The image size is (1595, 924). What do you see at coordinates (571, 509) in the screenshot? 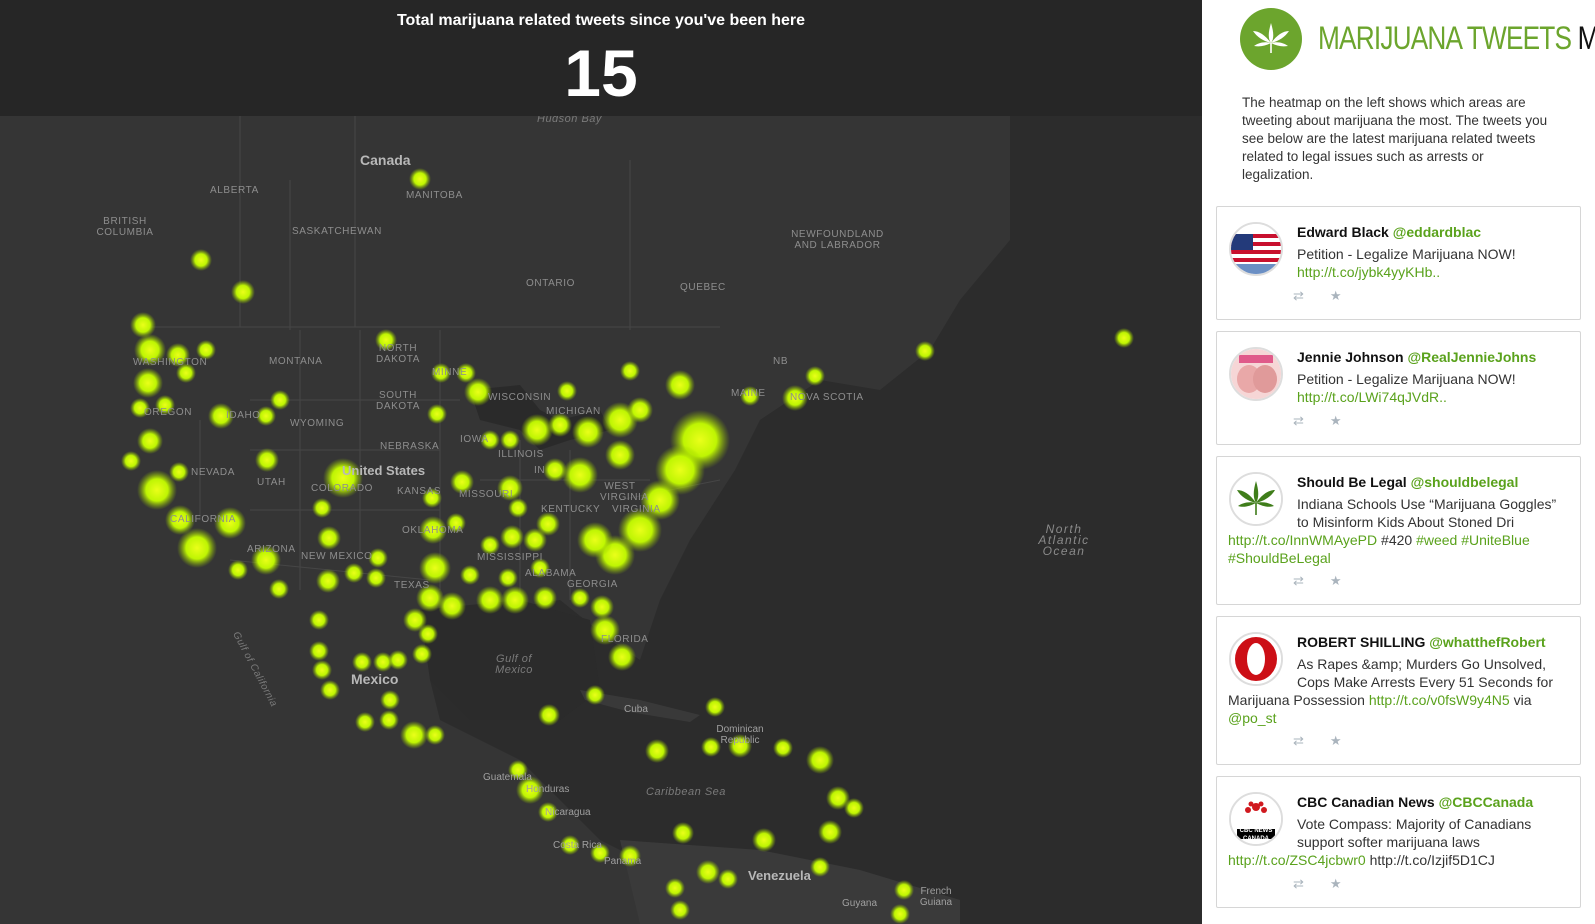
I see `map-label-kentucky: KENTUCKY` at bounding box center [571, 509].